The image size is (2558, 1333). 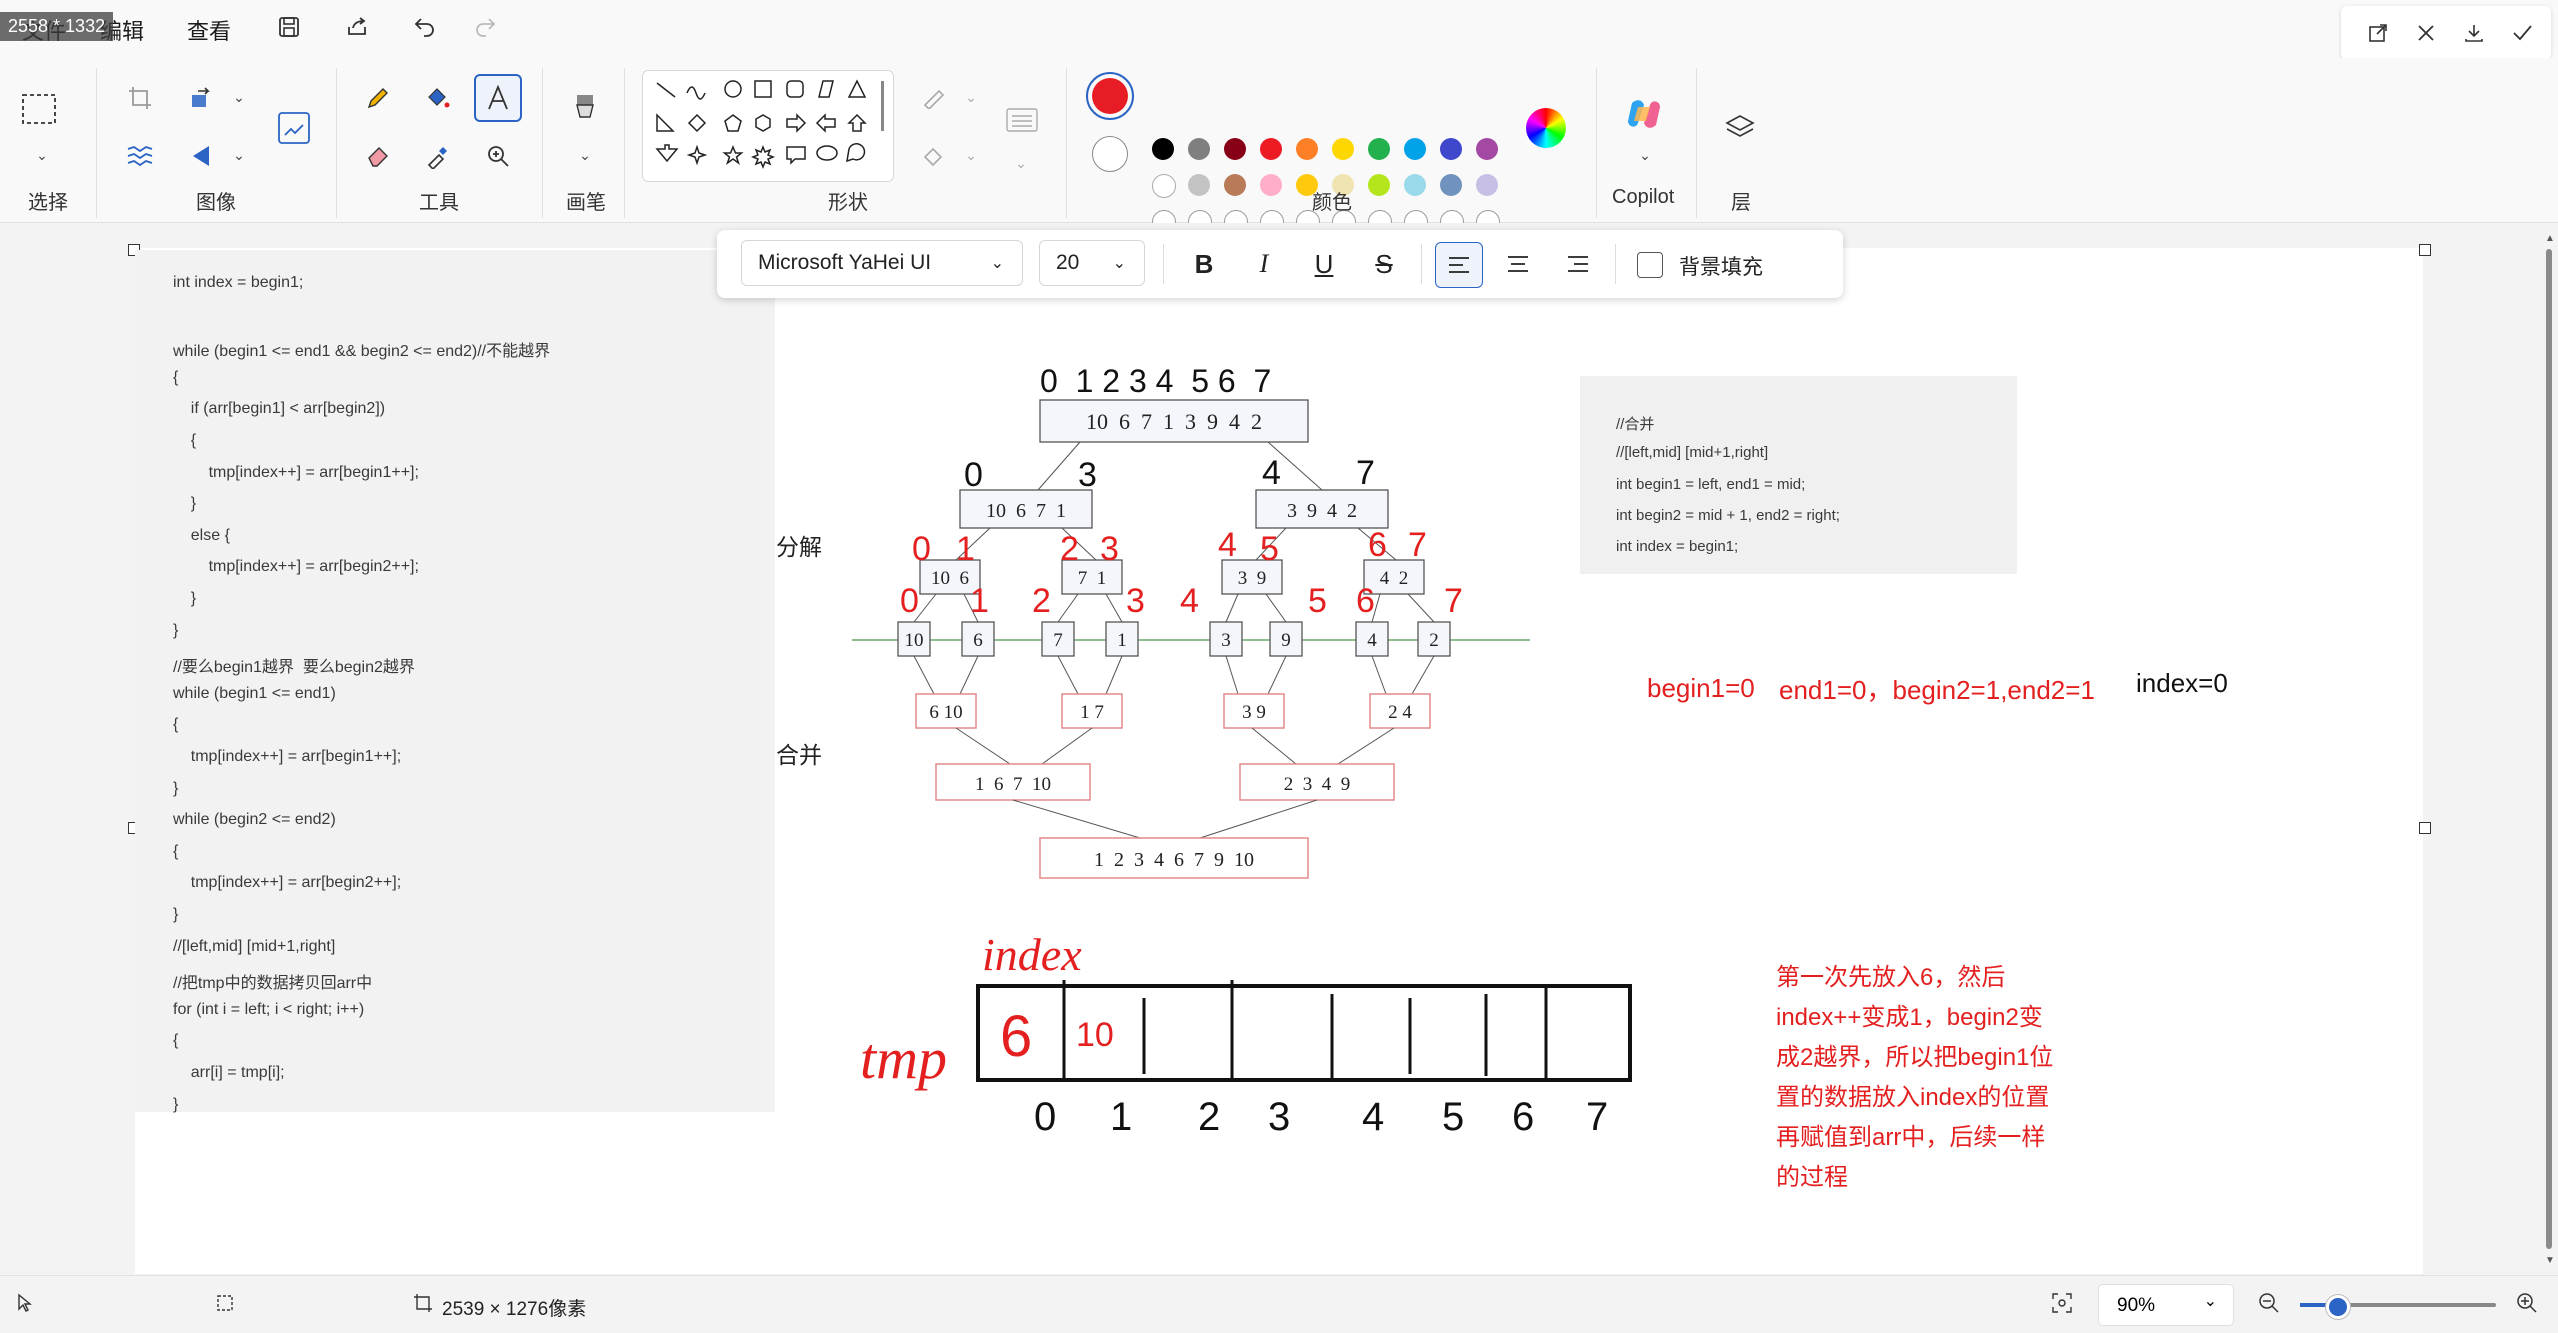 I want to click on strikethrough-button: S, so click(x=1384, y=264).